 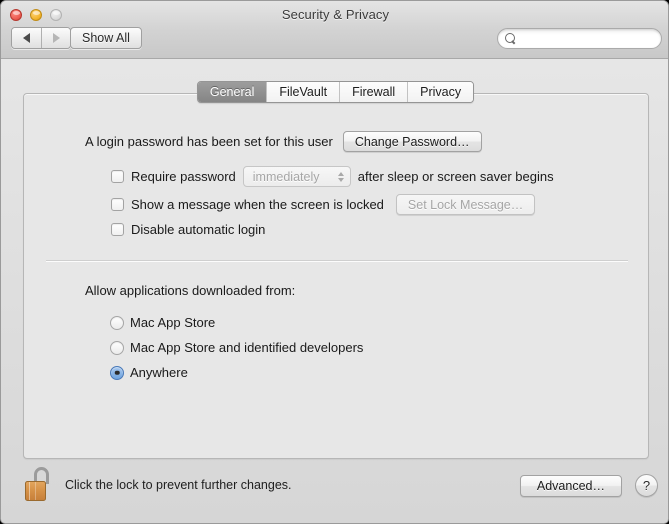 I want to click on radio-identified-developers, so click(x=117, y=347).